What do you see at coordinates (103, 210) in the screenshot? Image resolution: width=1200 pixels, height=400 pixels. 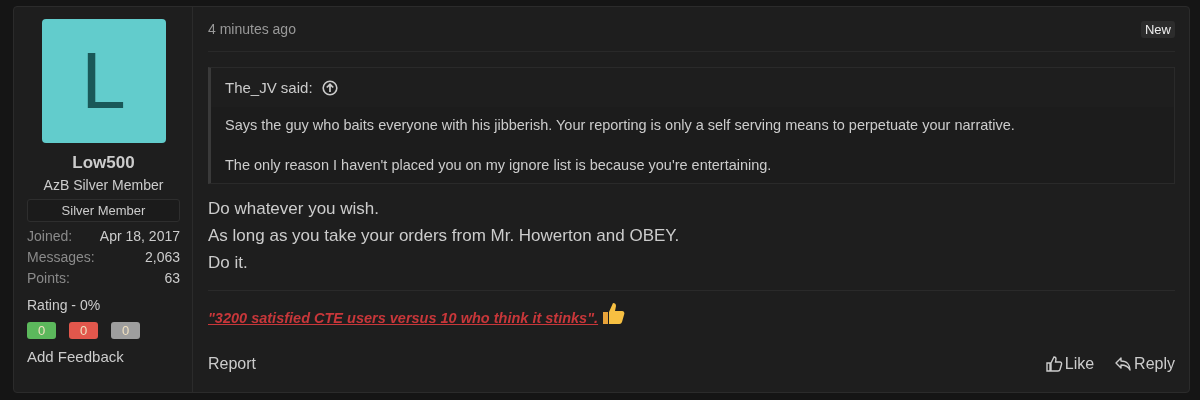 I see `user-banner: Silver Member` at bounding box center [103, 210].